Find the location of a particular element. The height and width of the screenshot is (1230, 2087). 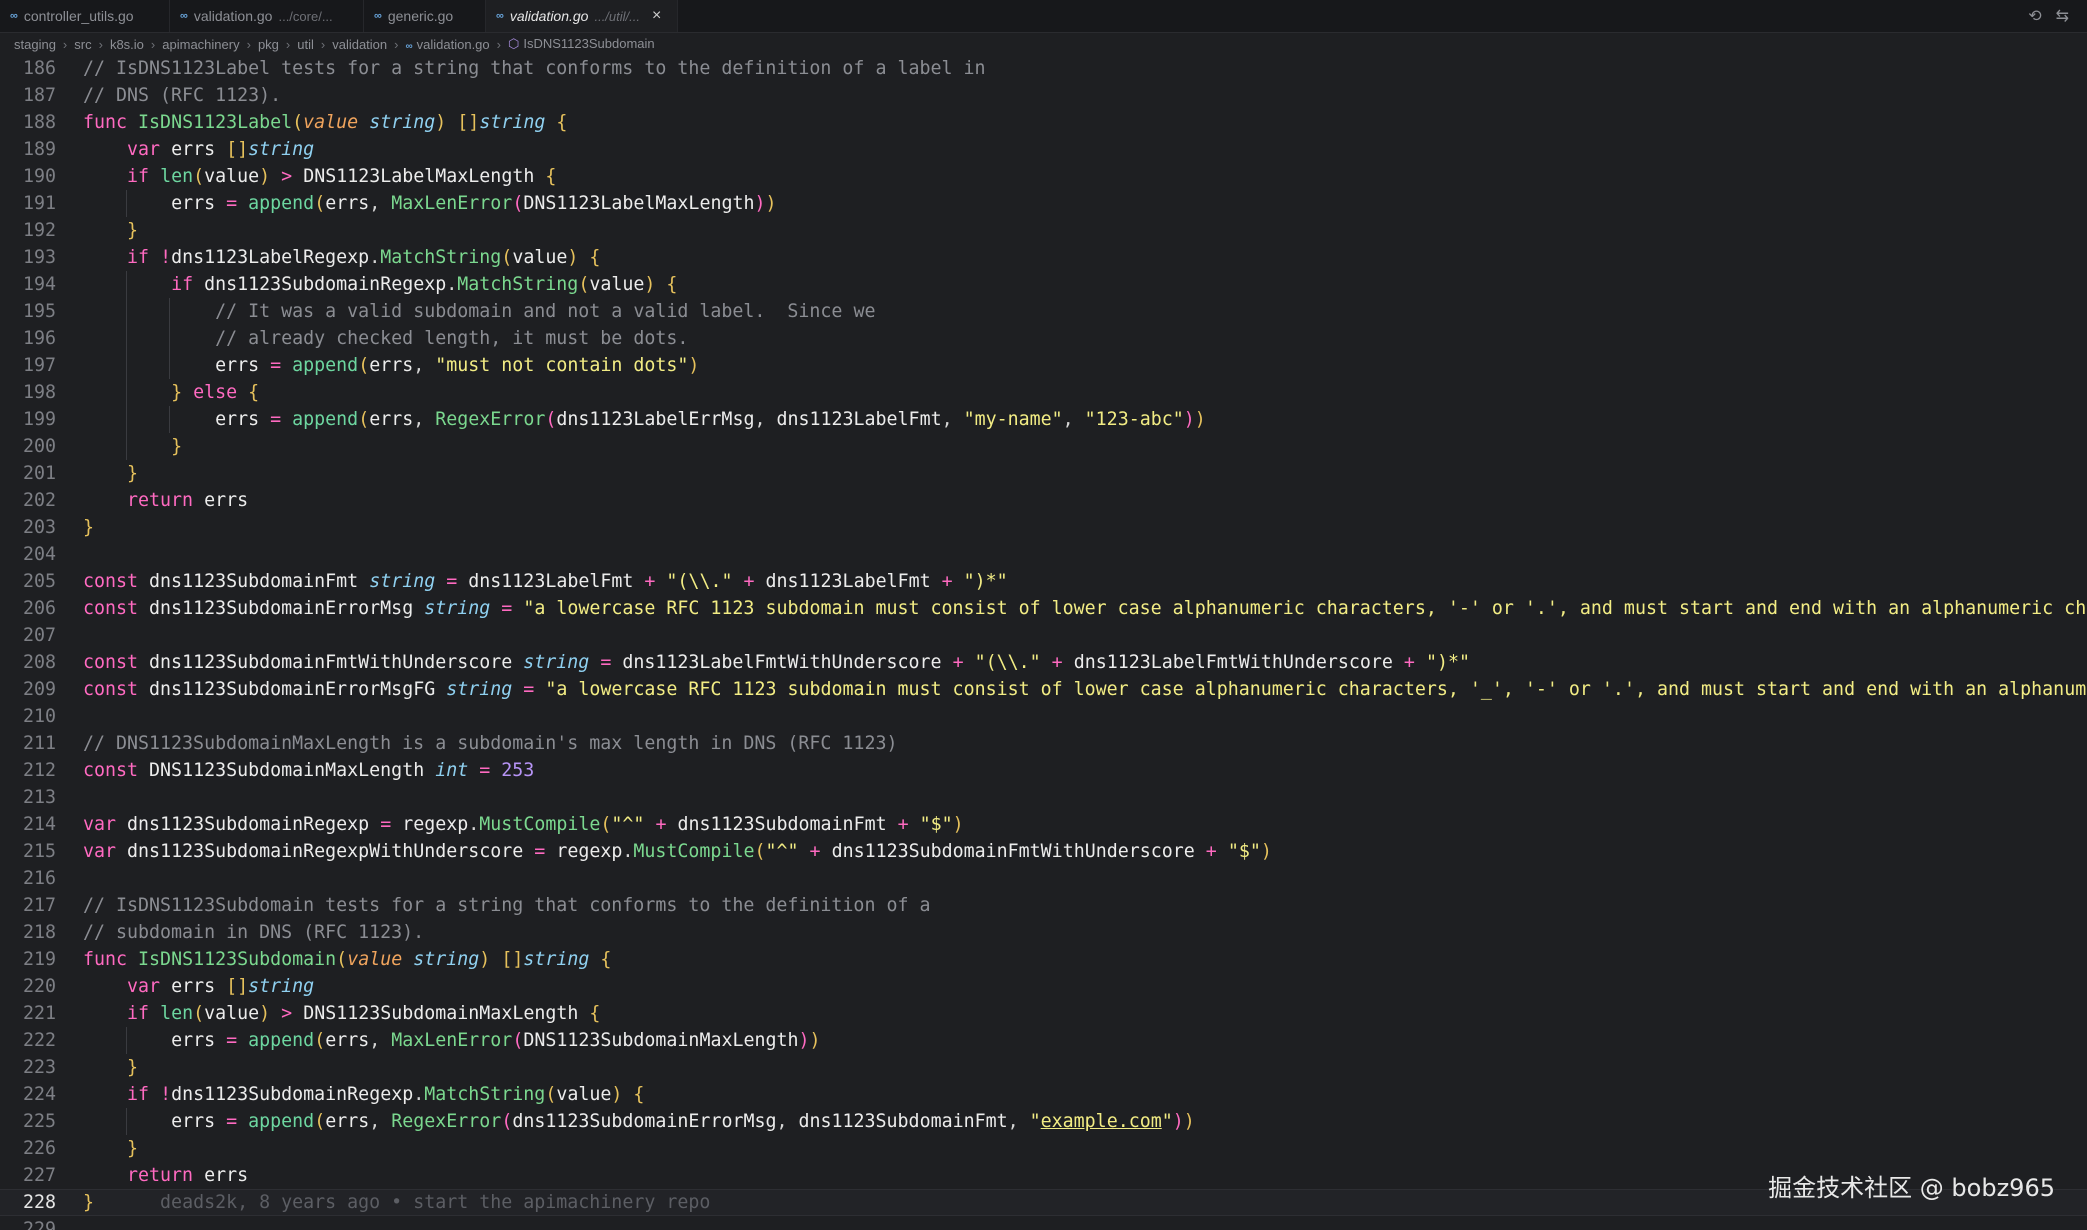

code-line: 207 is located at coordinates (1043, 635).